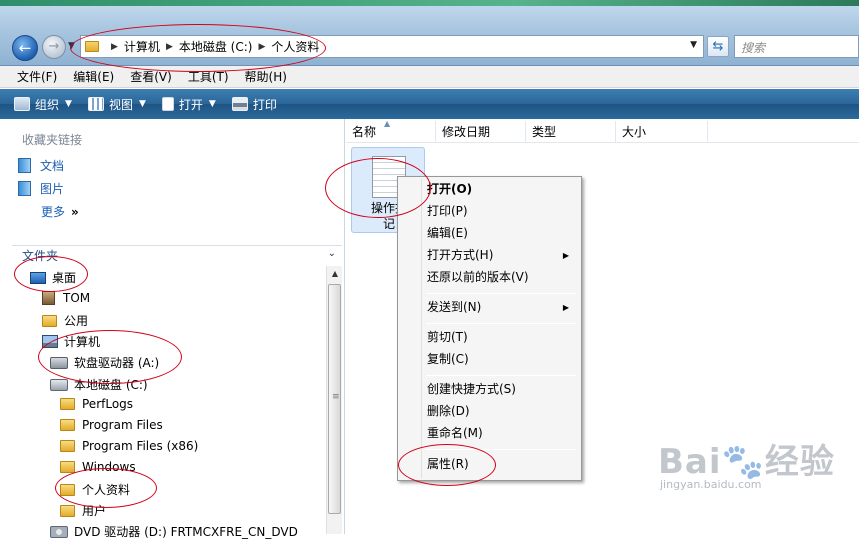  I want to click on ctx-rename: 重命名(M), so click(490, 433).